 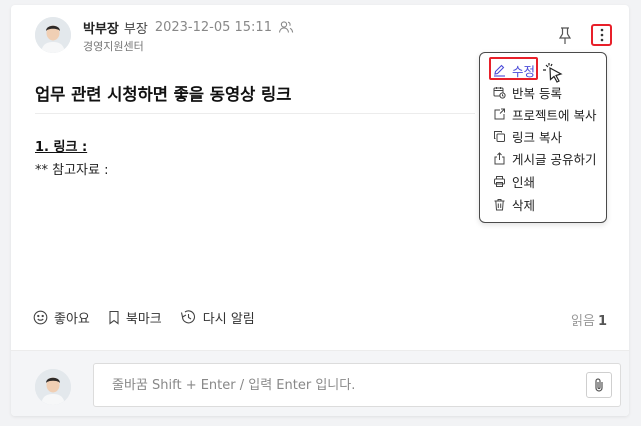 What do you see at coordinates (583, 321) in the screenshot?
I see `read-label: 읽음` at bounding box center [583, 321].